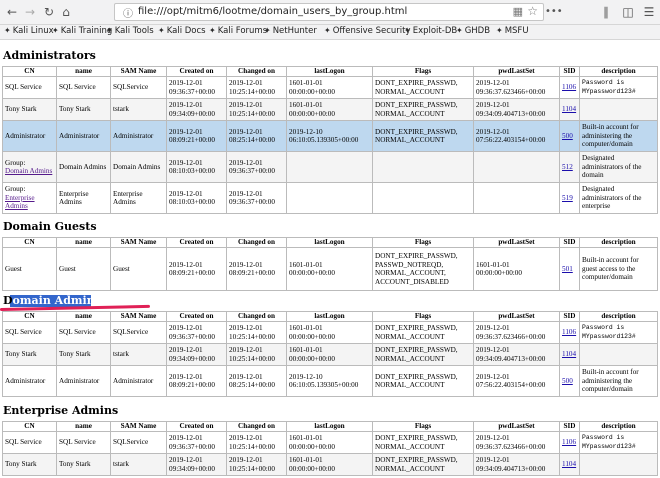  What do you see at coordinates (138, 136) in the screenshot?
I see `sam-name-cell: Administrator` at bounding box center [138, 136].